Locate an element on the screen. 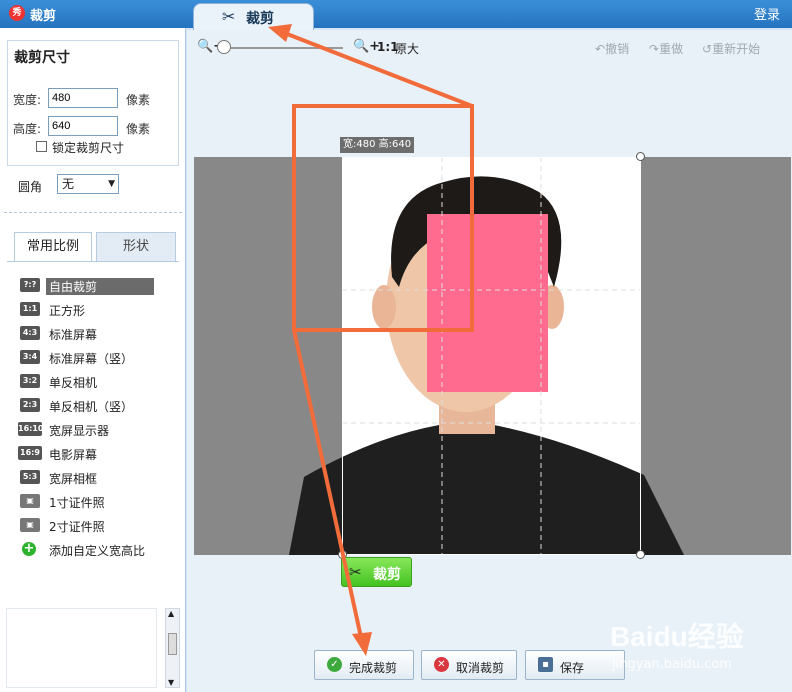 The width and height of the screenshot is (792, 692). ratio-item-3-2: 3:2 单反相机 is located at coordinates (100, 382).